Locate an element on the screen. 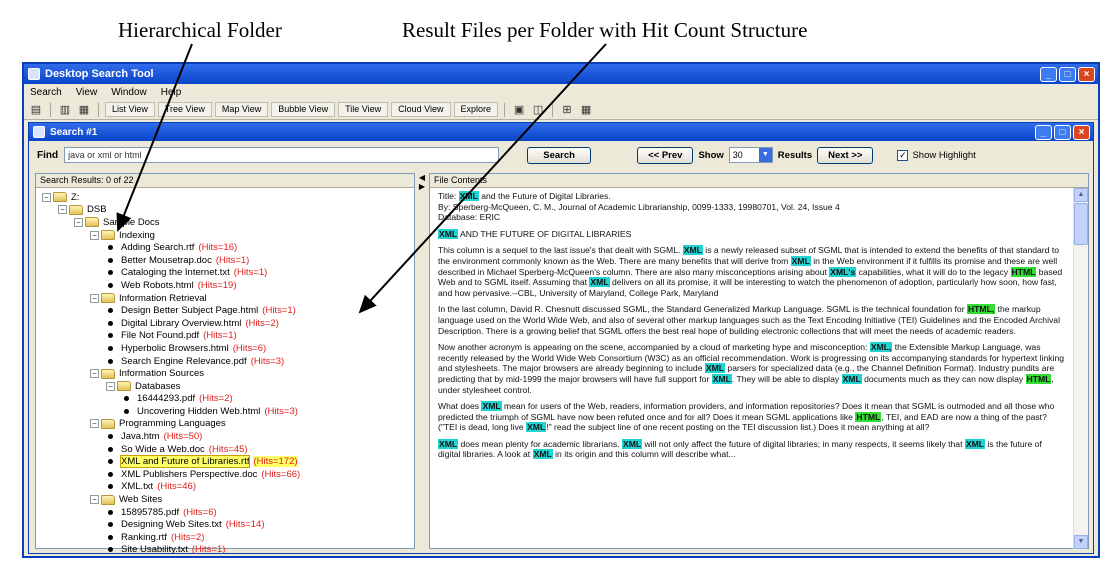  tree-item-label: XML Publishers Perspective.doc is located at coordinates (189, 474).